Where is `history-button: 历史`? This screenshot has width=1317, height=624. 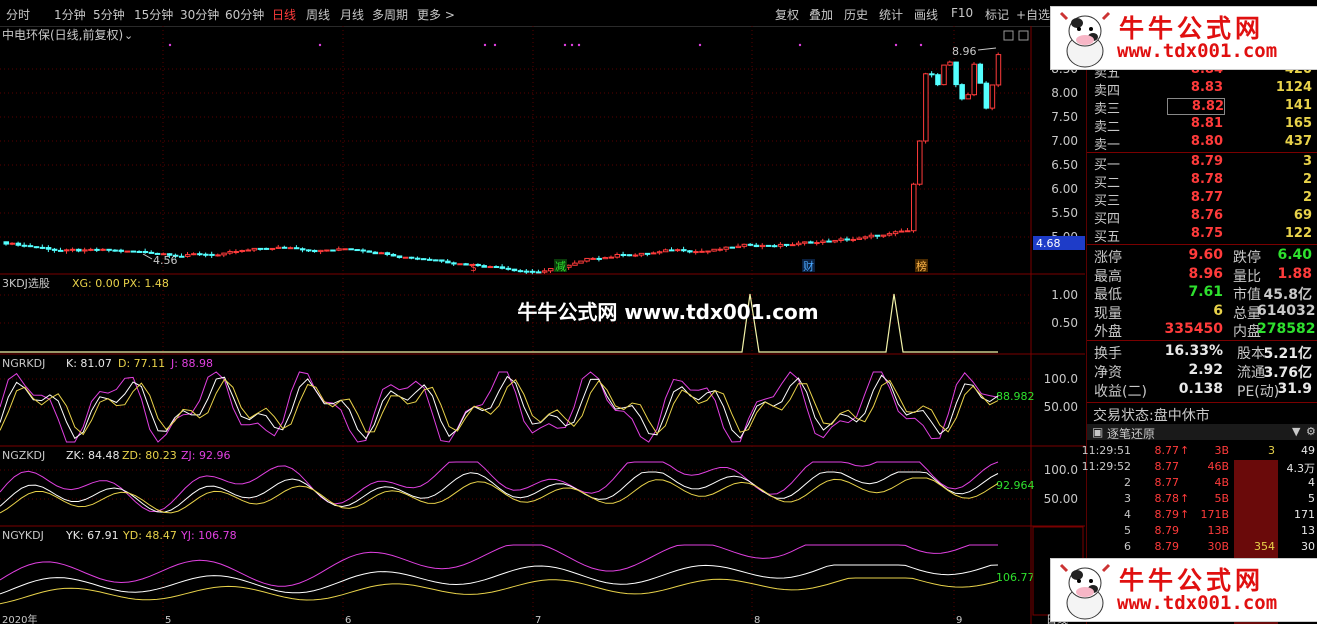
history-button: 历史 is located at coordinates (856, 14).